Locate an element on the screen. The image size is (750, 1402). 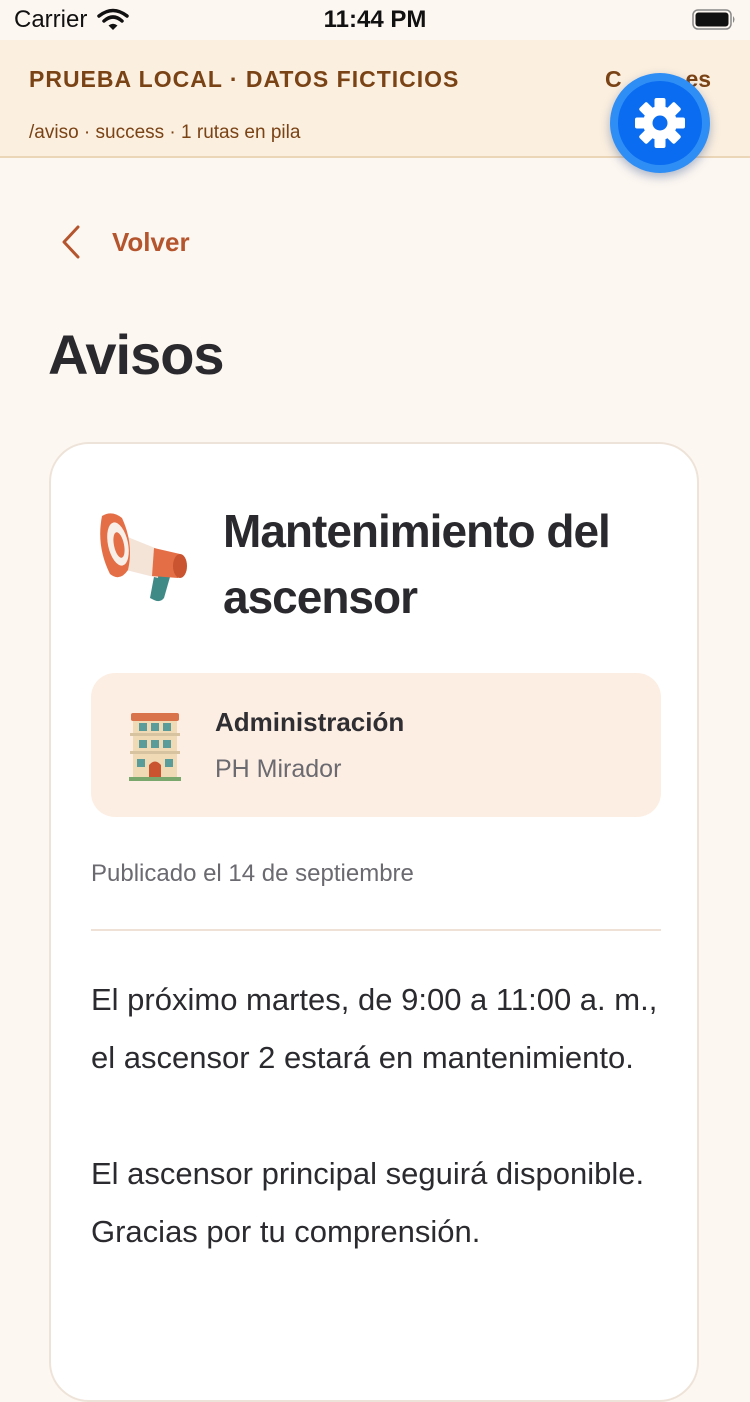
publisher-box: Administración PH Mirador is located at coordinates (376, 745).